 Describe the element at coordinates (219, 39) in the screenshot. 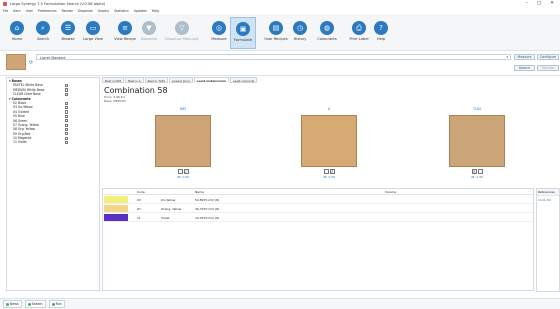

I see `ribbon-label: Measure` at that location.